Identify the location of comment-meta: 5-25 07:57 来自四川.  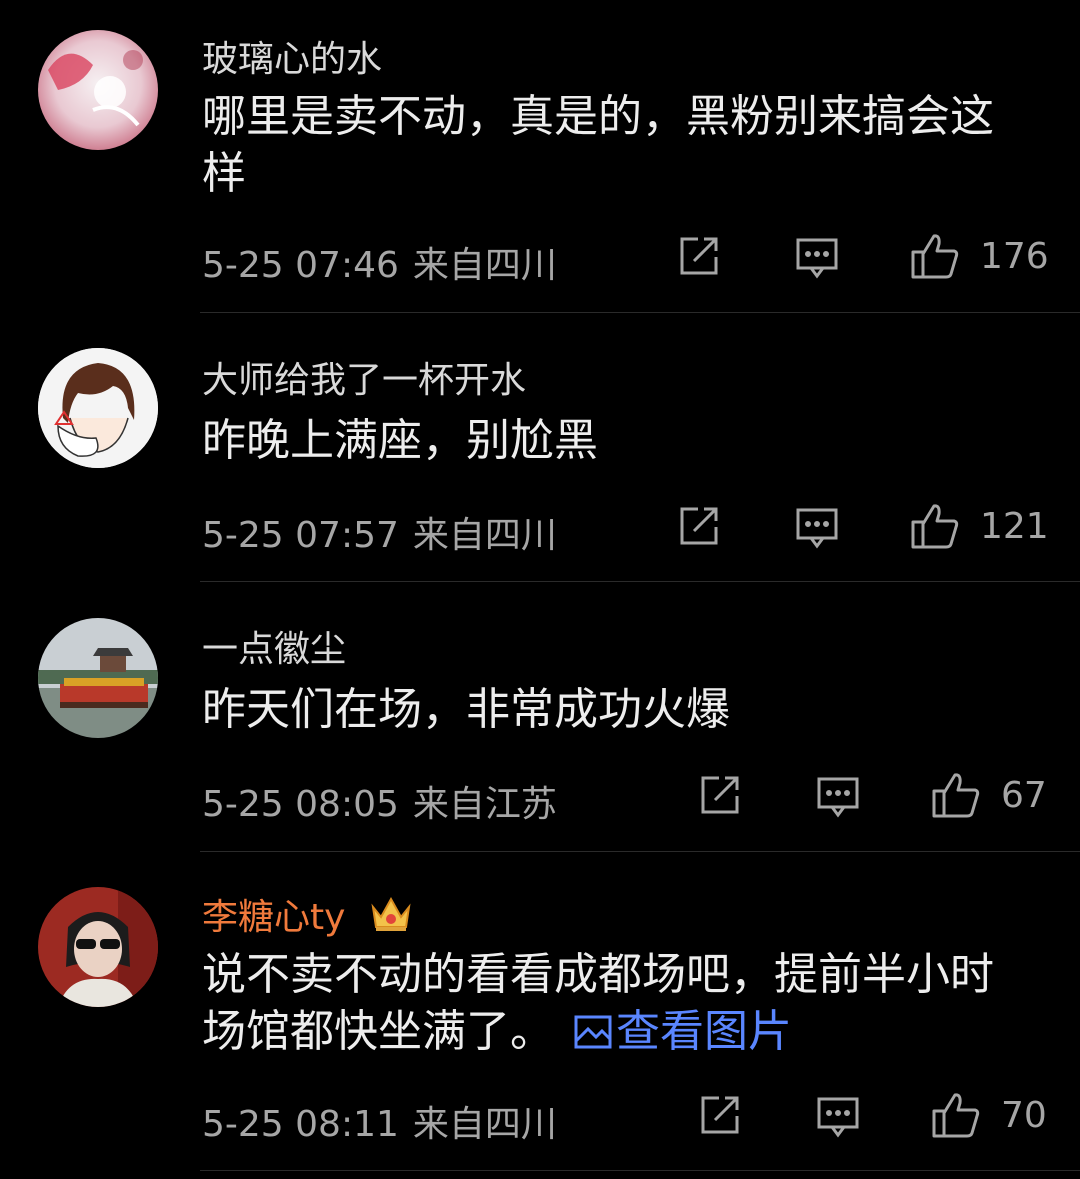
(379, 532).